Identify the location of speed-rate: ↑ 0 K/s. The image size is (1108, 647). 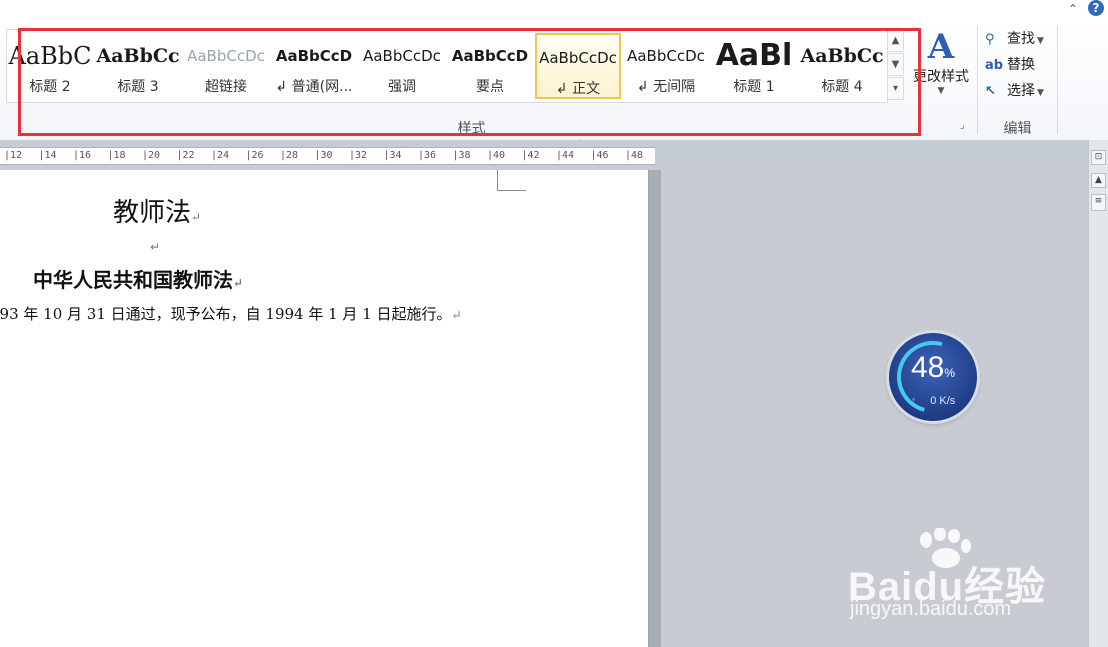
(933, 401).